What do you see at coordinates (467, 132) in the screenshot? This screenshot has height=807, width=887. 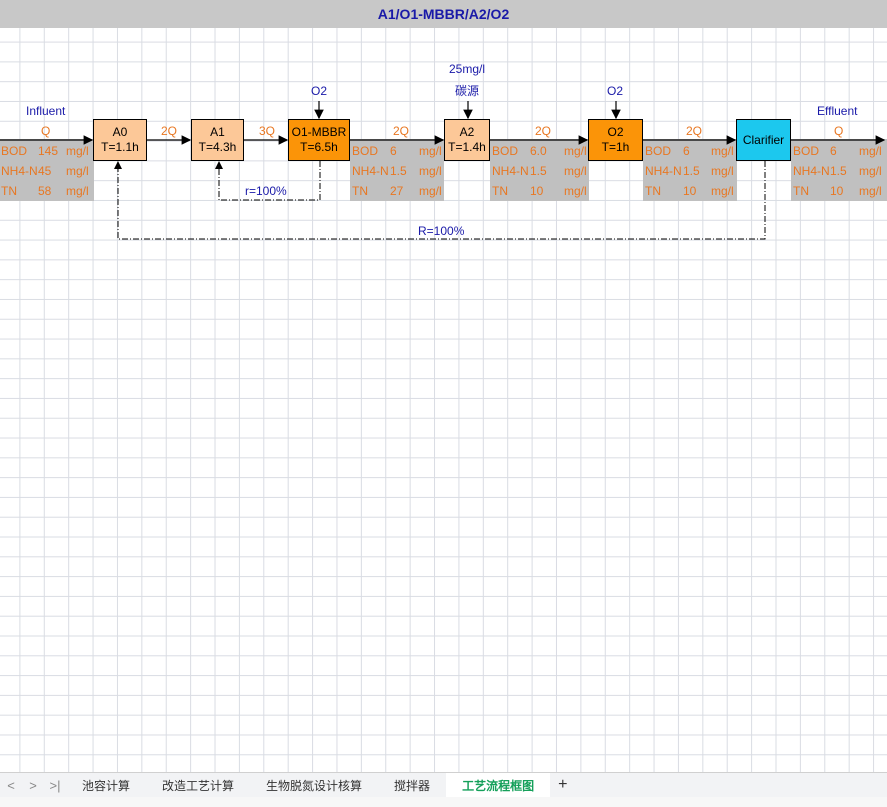 I see `unit-a2-name: A2` at bounding box center [467, 132].